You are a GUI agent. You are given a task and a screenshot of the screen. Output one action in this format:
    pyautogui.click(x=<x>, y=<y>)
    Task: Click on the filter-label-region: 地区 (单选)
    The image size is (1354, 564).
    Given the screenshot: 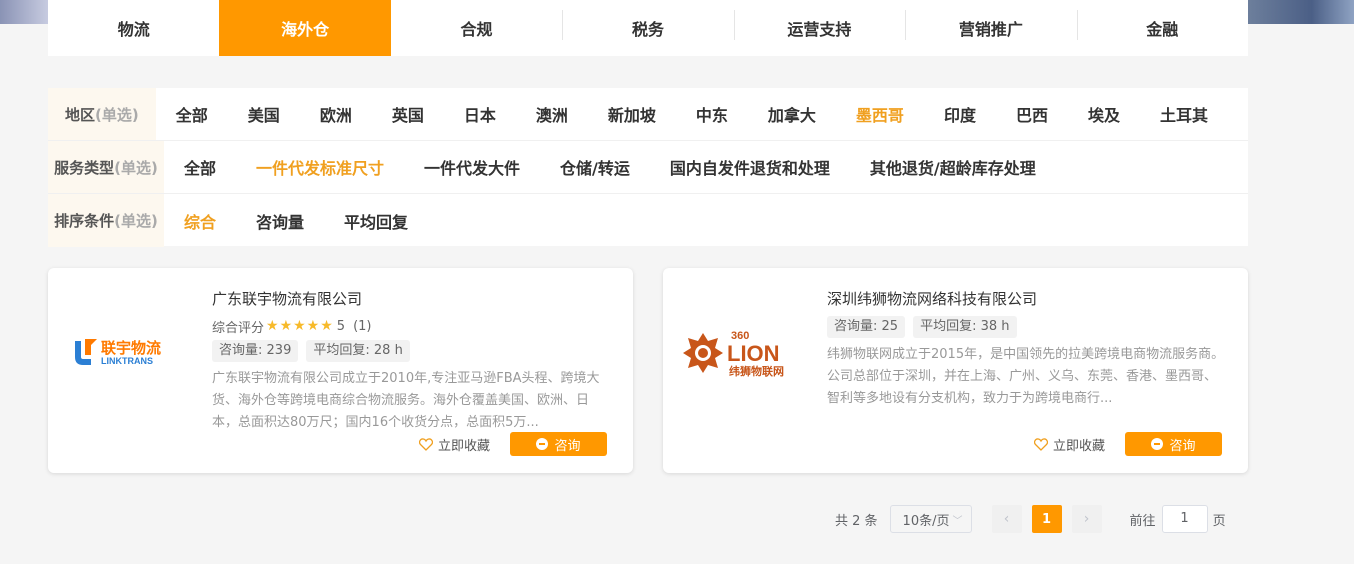 What is the action you would take?
    pyautogui.click(x=102, y=114)
    